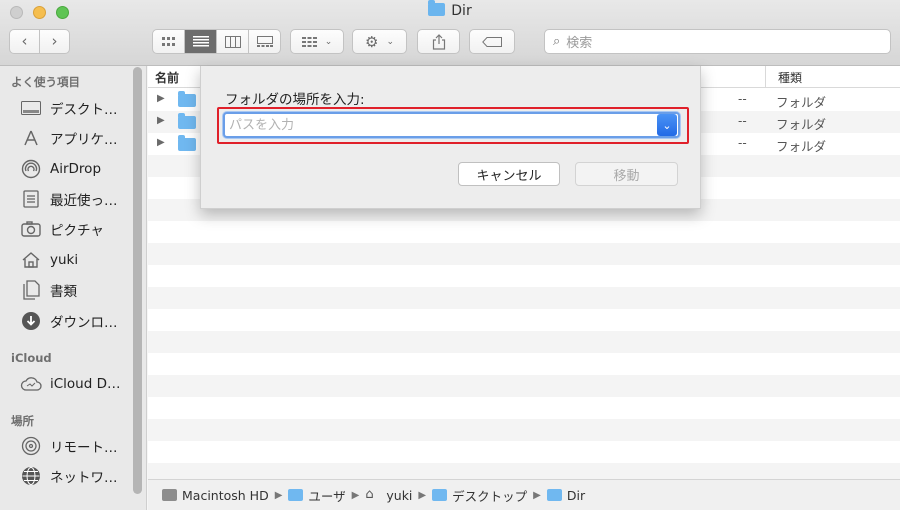 This screenshot has width=900, height=510. I want to click on column-header-name: 名前, so click(167, 77).